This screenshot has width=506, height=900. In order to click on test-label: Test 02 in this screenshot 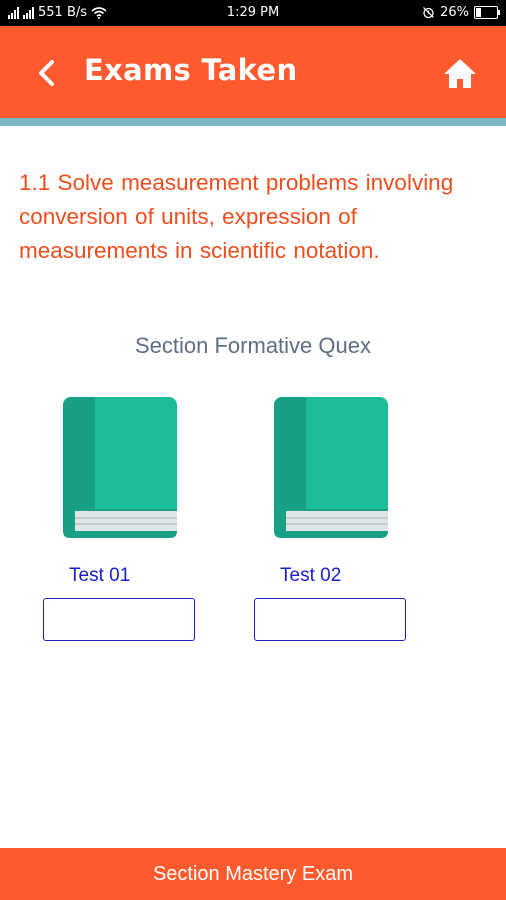, I will do `click(310, 576)`.